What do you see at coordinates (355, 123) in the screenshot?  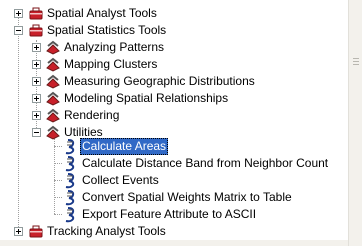 I see `vertical-scrollbar` at bounding box center [355, 123].